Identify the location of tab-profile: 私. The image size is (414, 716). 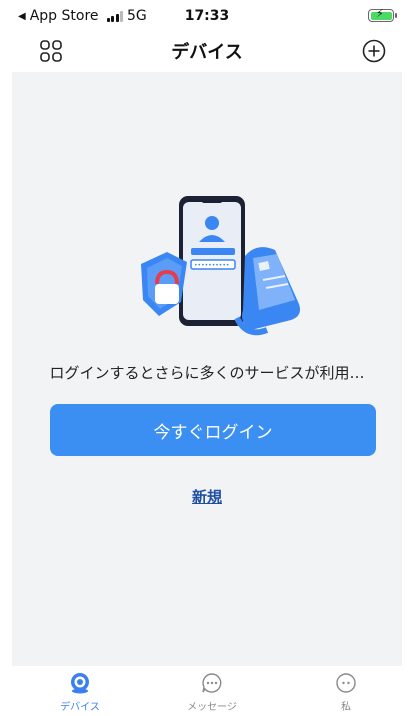
(346, 692).